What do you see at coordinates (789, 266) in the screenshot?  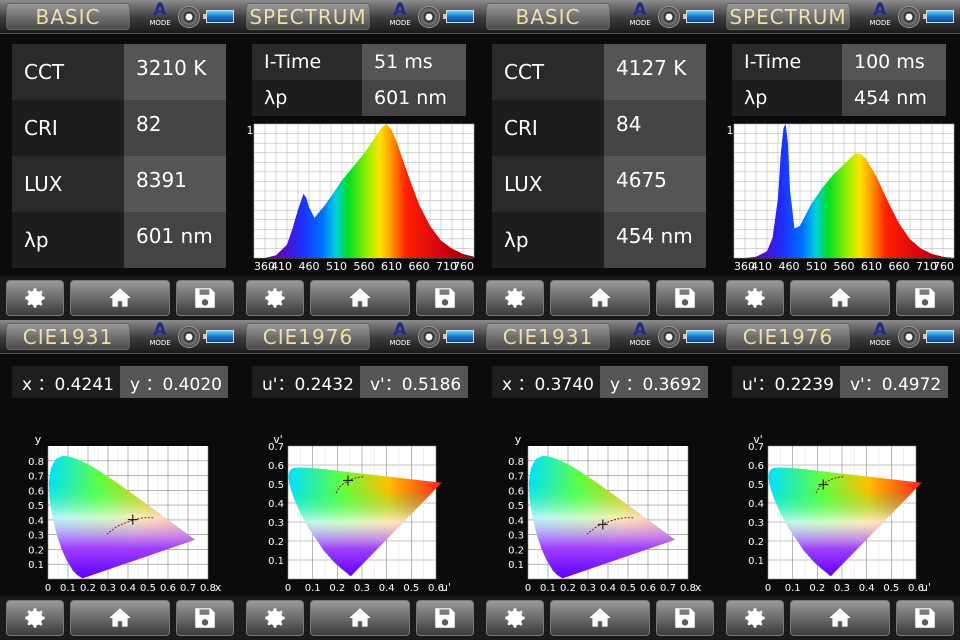 I see `x-tick-label: 460` at bounding box center [789, 266].